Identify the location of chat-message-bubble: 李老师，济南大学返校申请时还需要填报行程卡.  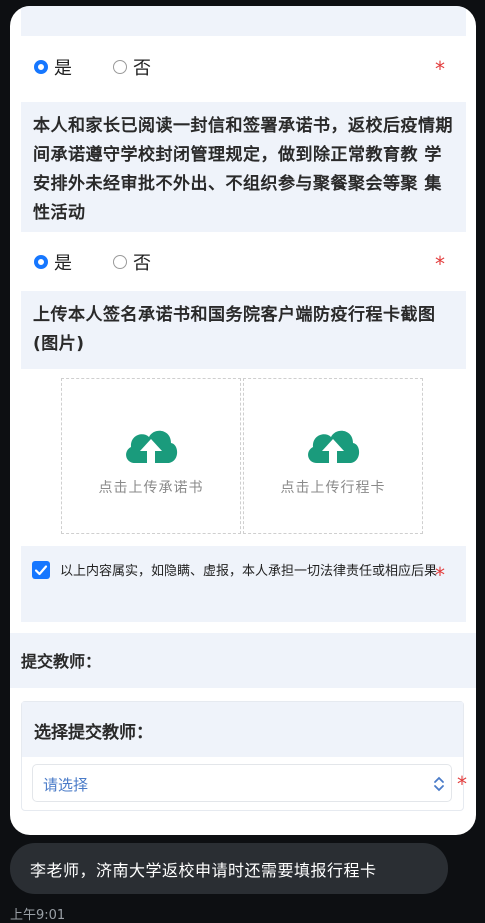
(229, 868).